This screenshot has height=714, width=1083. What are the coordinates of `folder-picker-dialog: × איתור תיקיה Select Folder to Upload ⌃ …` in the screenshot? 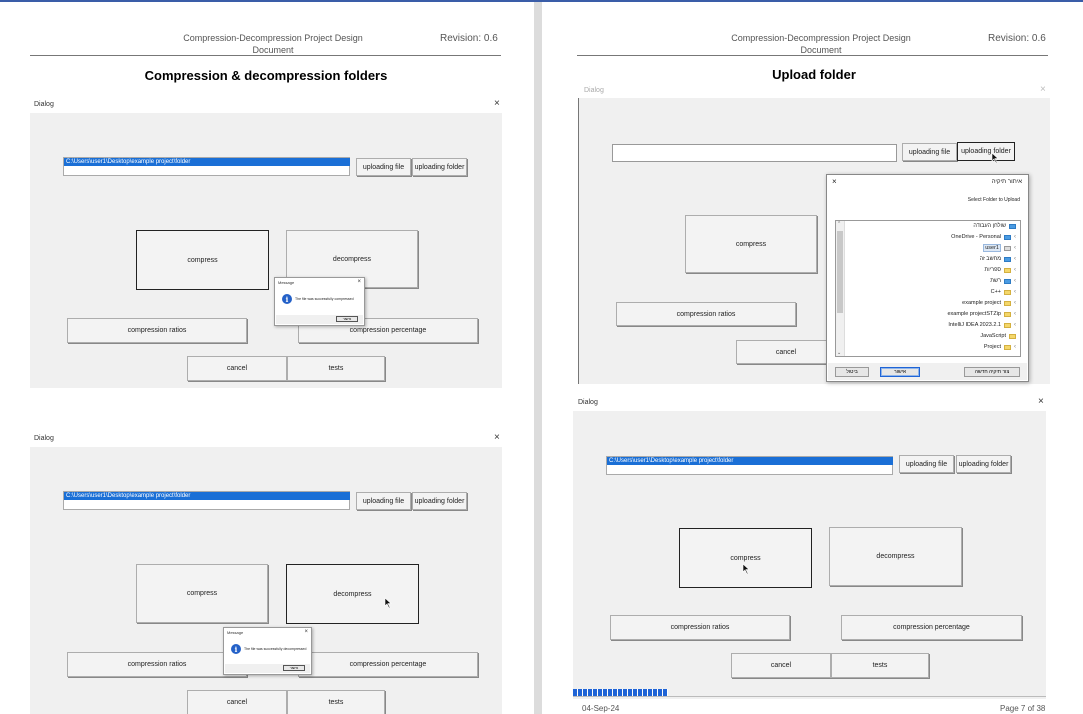 It's located at (927, 278).